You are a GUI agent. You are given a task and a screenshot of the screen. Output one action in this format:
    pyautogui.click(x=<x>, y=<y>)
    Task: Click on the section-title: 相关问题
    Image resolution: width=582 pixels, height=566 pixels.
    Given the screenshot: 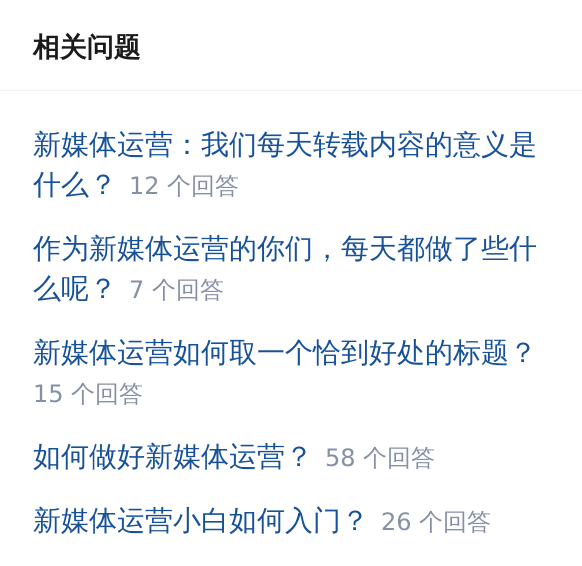 What is the action you would take?
    pyautogui.click(x=87, y=48)
    